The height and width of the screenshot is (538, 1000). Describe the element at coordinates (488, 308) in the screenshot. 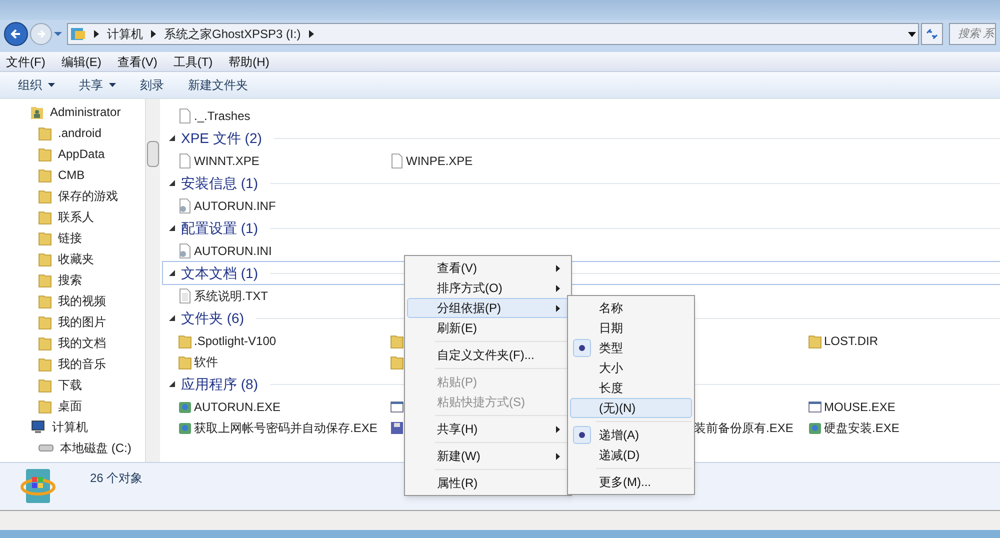

I see `context-menu-item: 分组依据(P)` at that location.